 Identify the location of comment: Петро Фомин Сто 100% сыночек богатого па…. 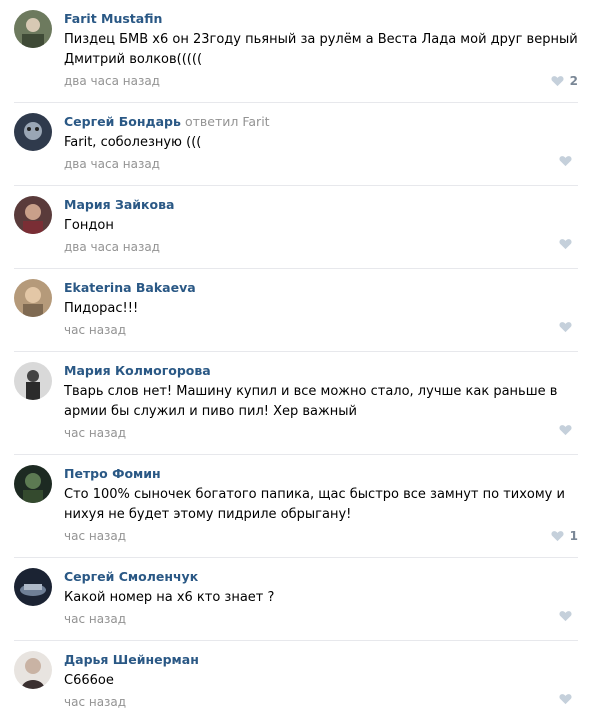
(296, 506).